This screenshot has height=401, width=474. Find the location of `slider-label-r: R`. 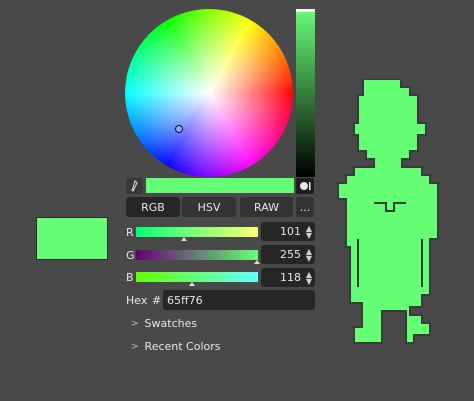

slider-label-r: R is located at coordinates (130, 232).